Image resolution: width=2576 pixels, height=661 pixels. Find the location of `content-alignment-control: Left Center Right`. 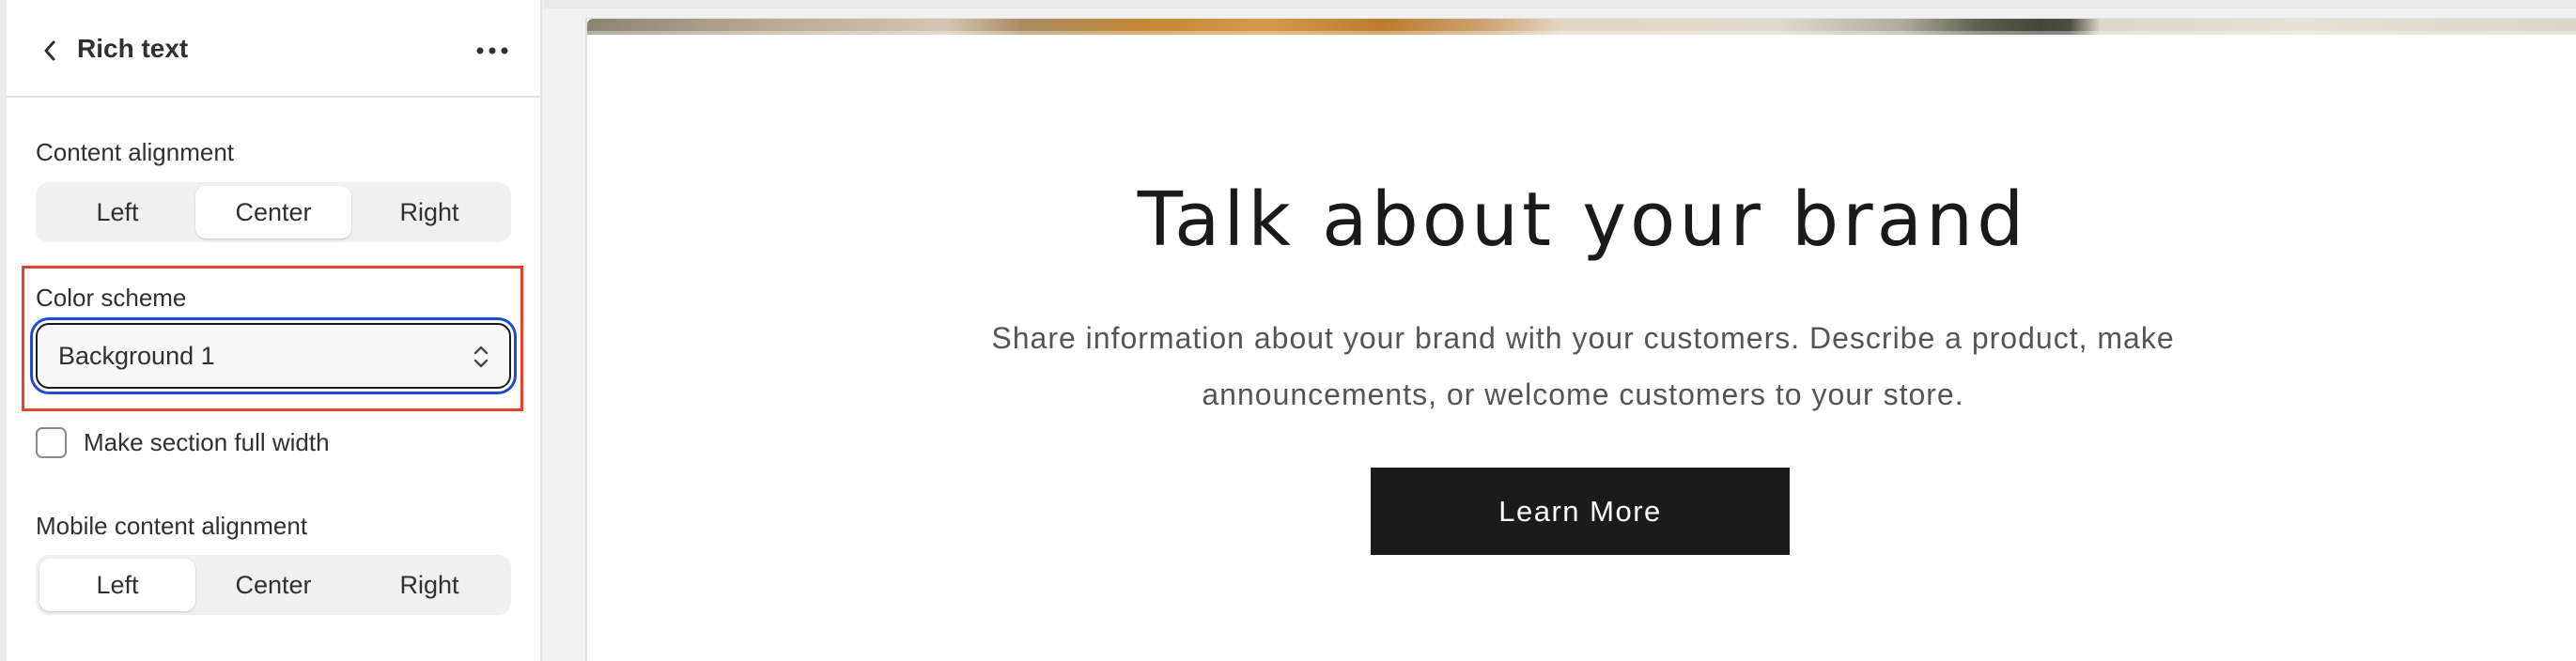

content-alignment-control: Left Center Right is located at coordinates (274, 212).